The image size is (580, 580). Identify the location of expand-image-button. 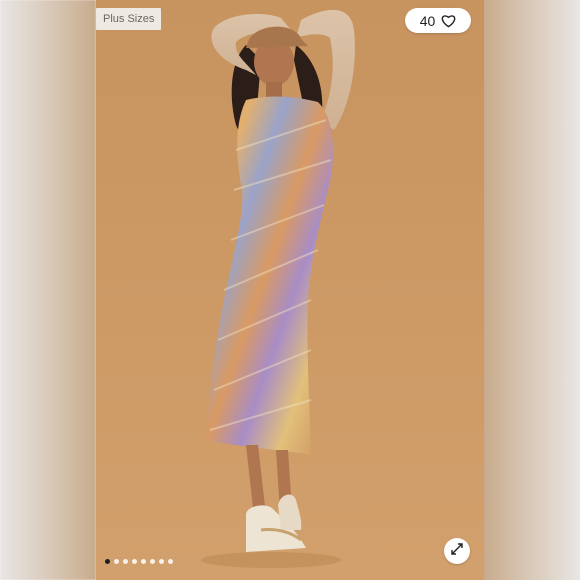
(457, 551).